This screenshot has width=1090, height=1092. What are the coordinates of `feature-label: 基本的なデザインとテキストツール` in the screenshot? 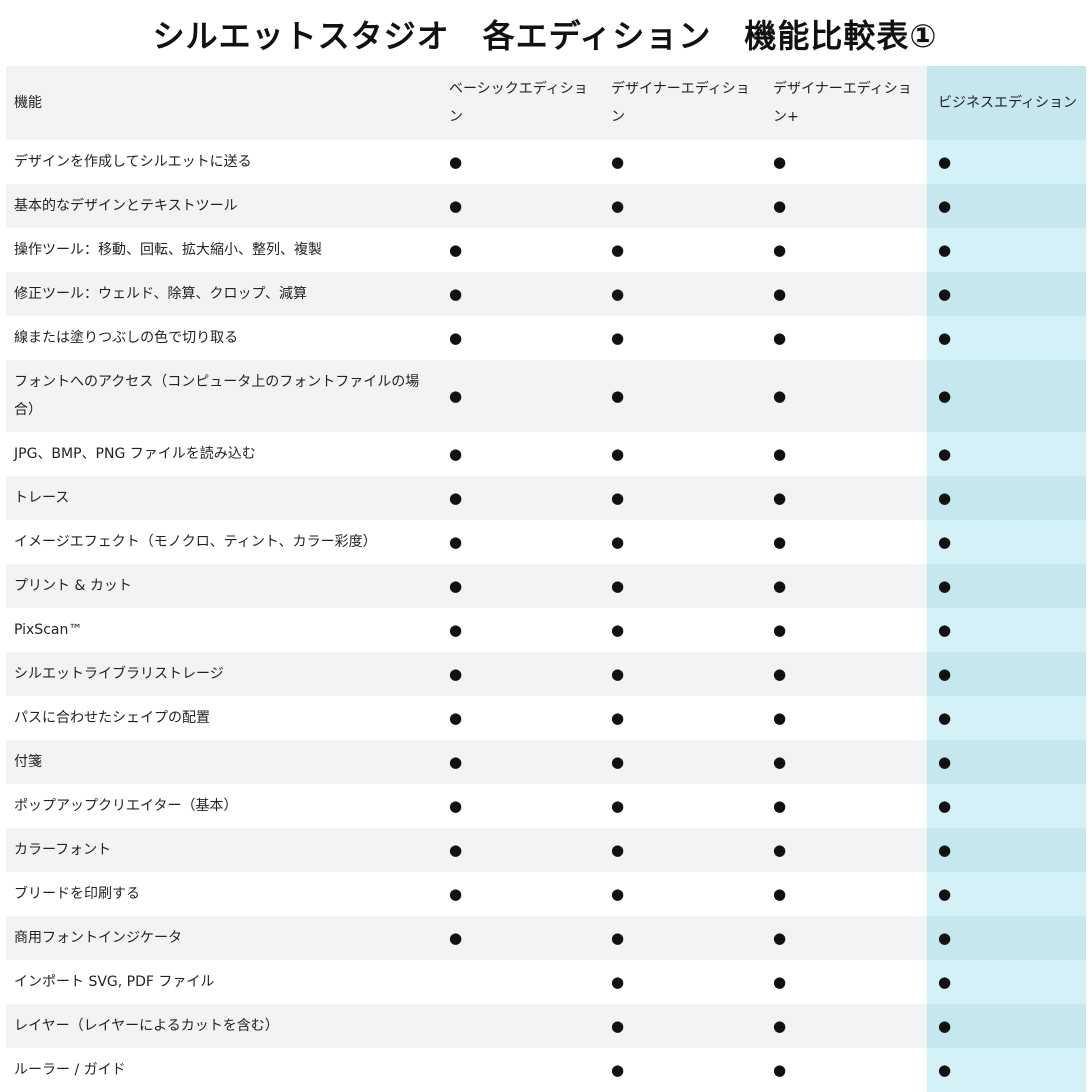 It's located at (126, 206).